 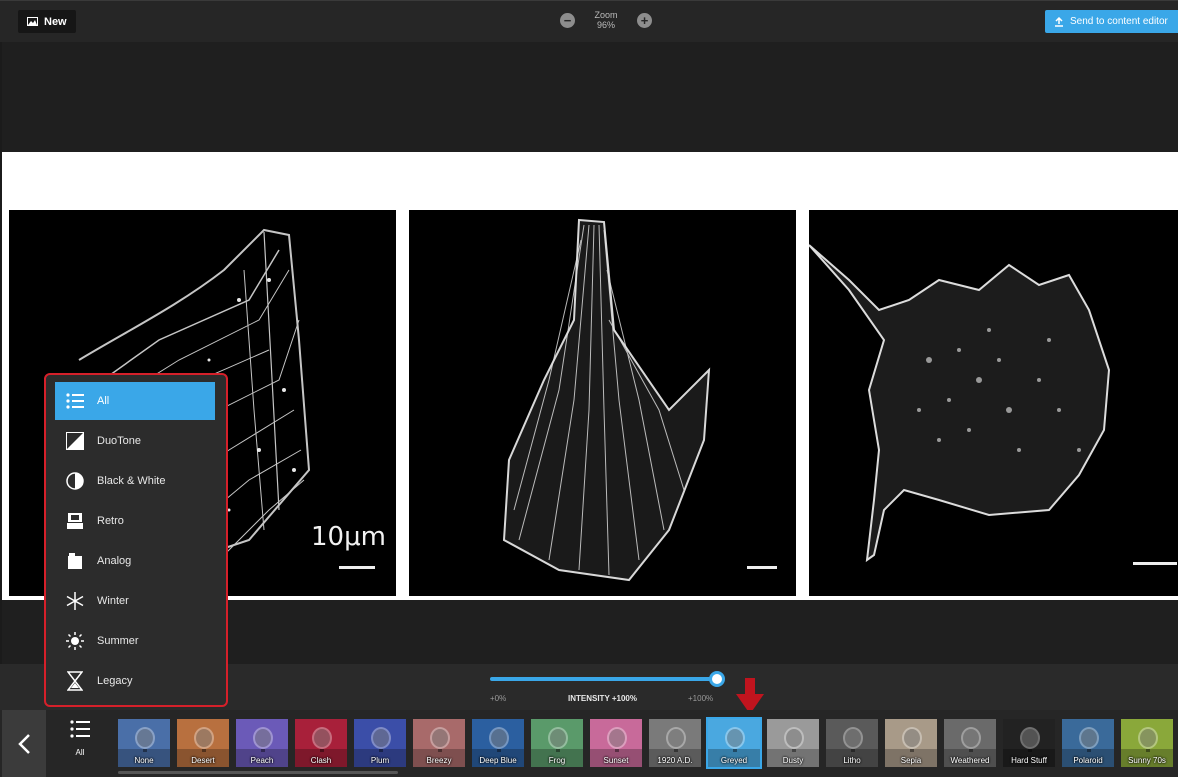 I want to click on zoom-control: − Zoom 96% +, so click(x=606, y=20).